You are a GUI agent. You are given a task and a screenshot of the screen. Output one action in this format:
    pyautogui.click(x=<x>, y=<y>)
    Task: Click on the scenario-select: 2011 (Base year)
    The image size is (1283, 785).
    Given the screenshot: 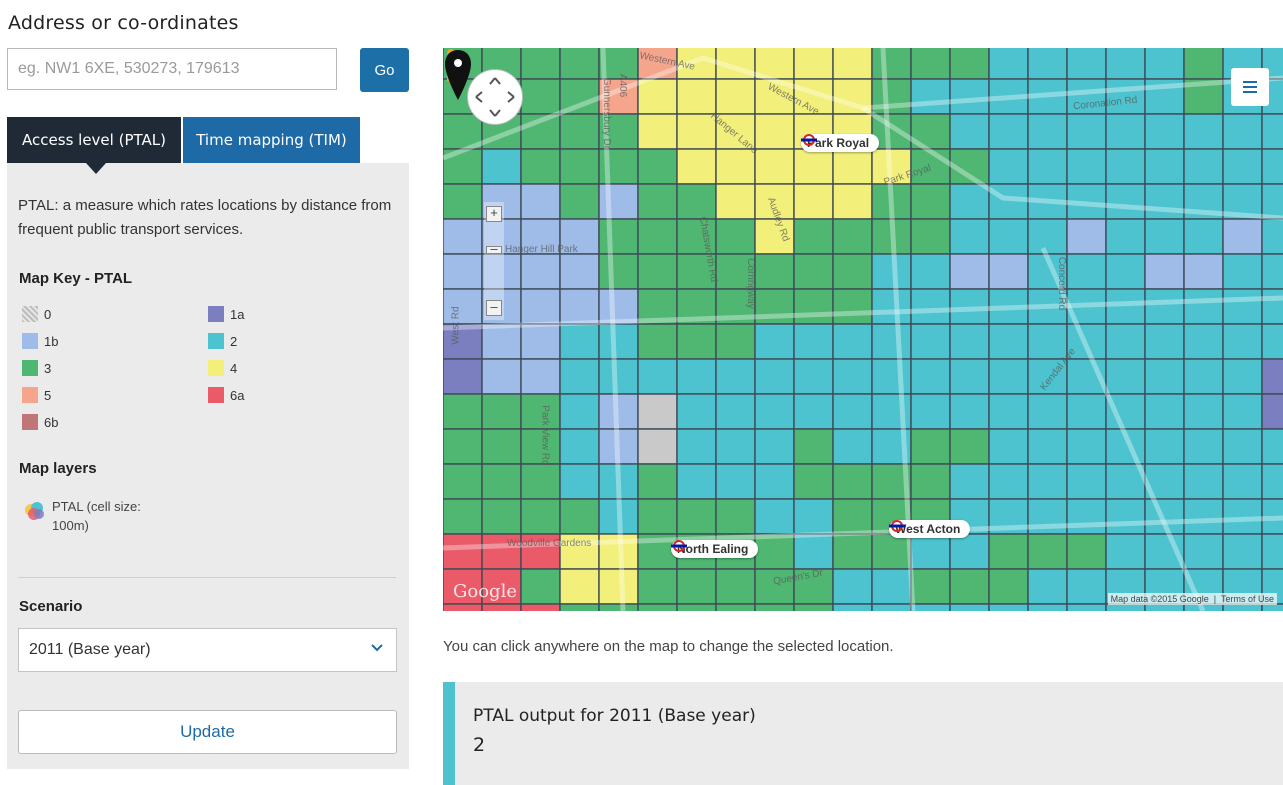 What is the action you would take?
    pyautogui.click(x=207, y=650)
    